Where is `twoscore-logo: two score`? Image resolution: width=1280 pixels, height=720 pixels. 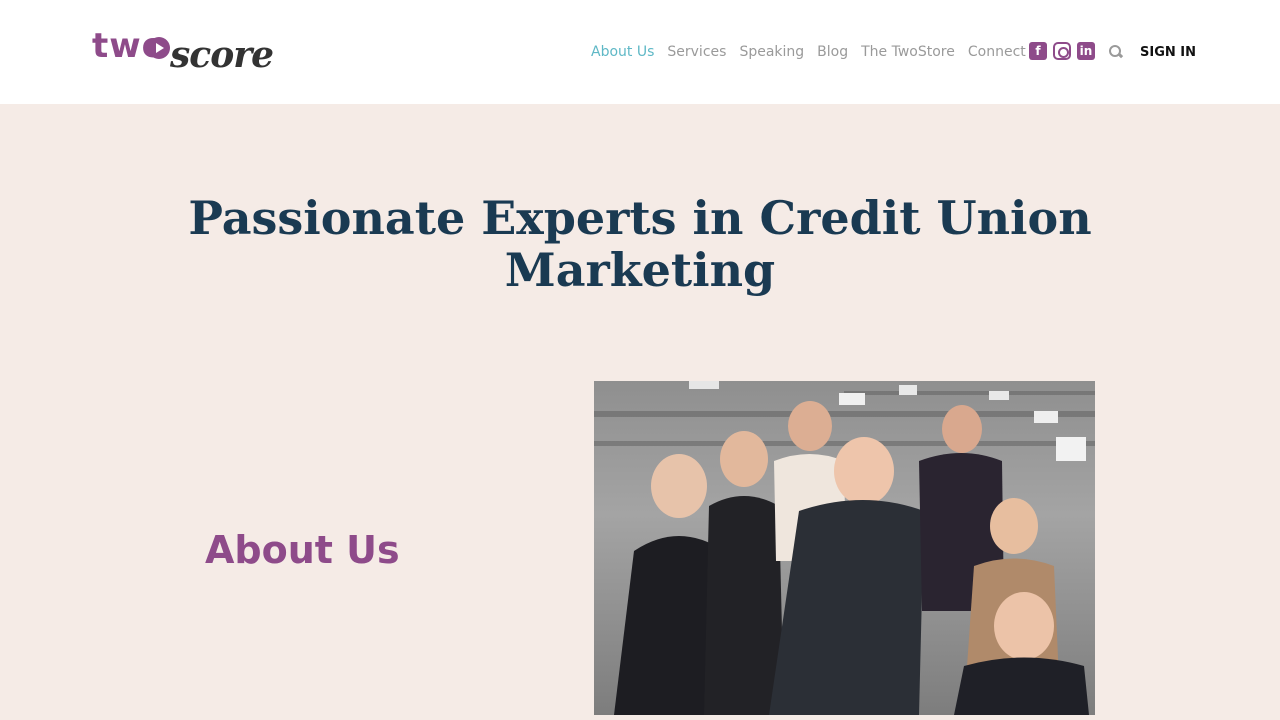 twoscore-logo: two score is located at coordinates (192, 52).